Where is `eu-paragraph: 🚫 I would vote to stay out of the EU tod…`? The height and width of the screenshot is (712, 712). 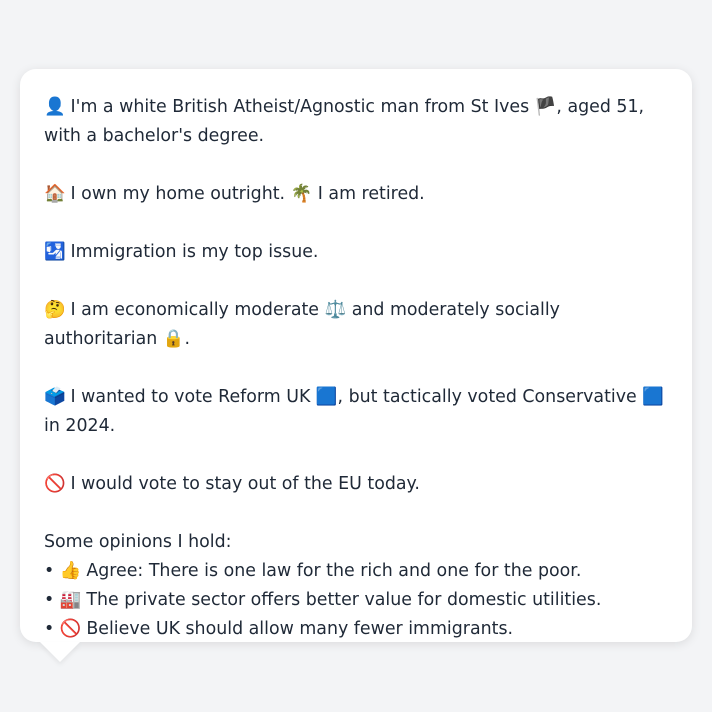 eu-paragraph: 🚫 I would vote to stay out of the EU tod… is located at coordinates (356, 484).